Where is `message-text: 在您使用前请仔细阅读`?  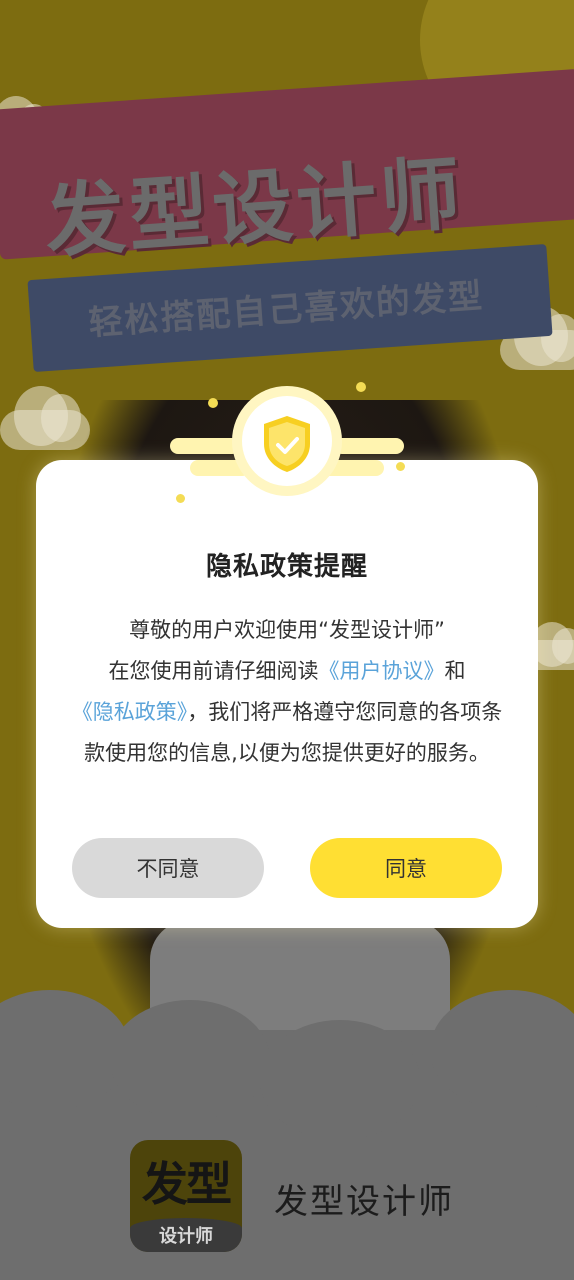 message-text: 在您使用前请仔细阅读 is located at coordinates (213, 671).